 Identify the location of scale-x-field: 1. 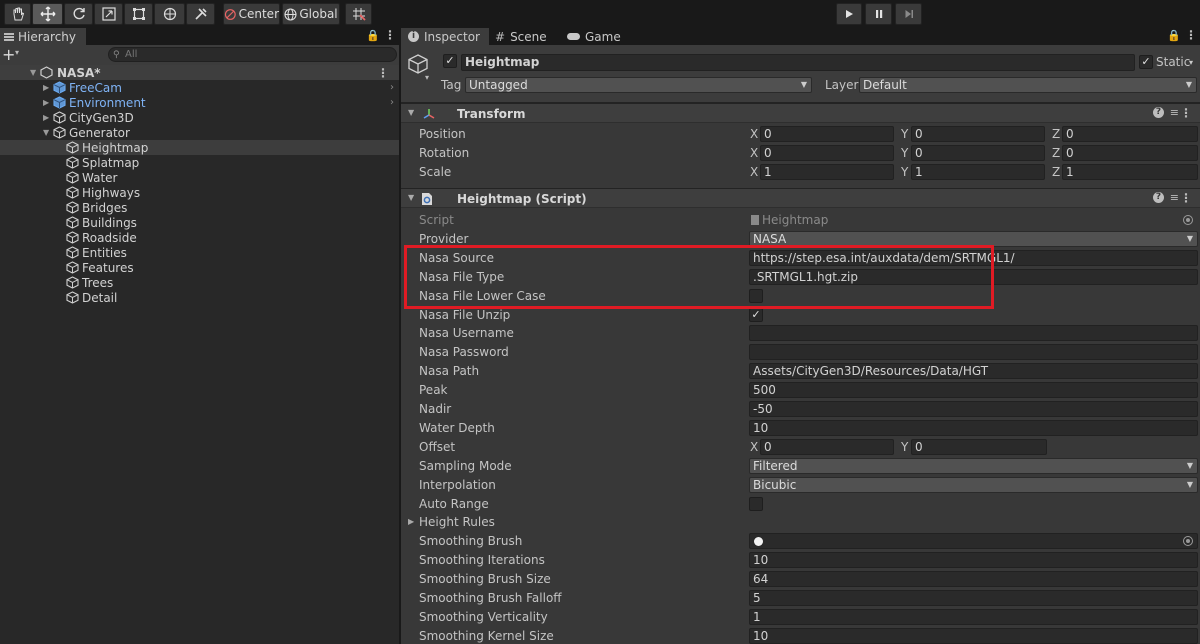
(827, 172).